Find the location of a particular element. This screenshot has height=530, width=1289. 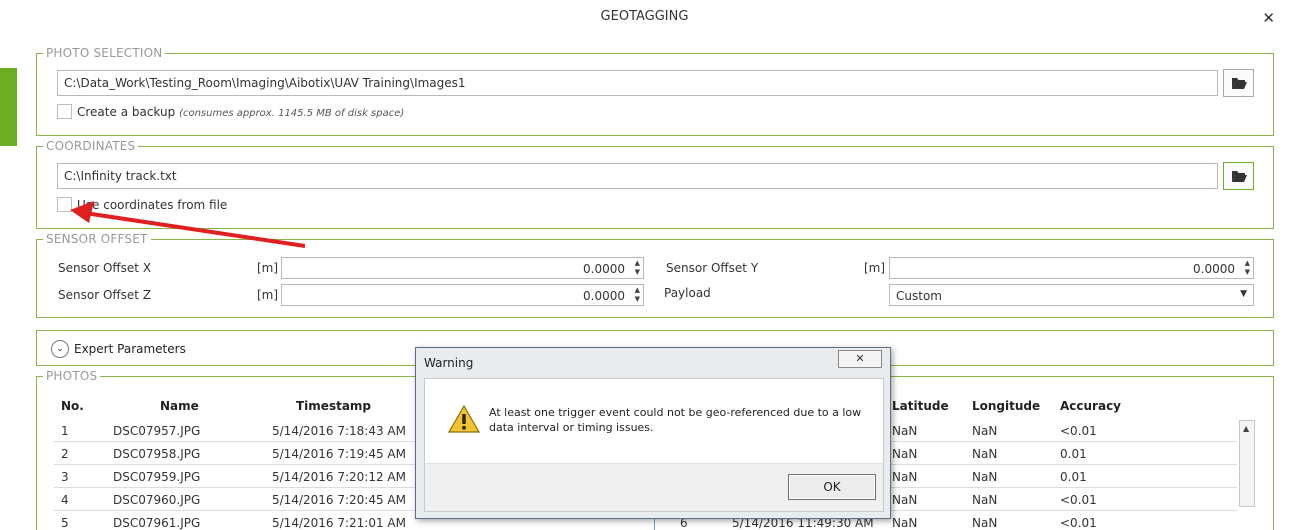

cell-timestamp: 5/14/2016 7:20:12 AM is located at coordinates (339, 477).